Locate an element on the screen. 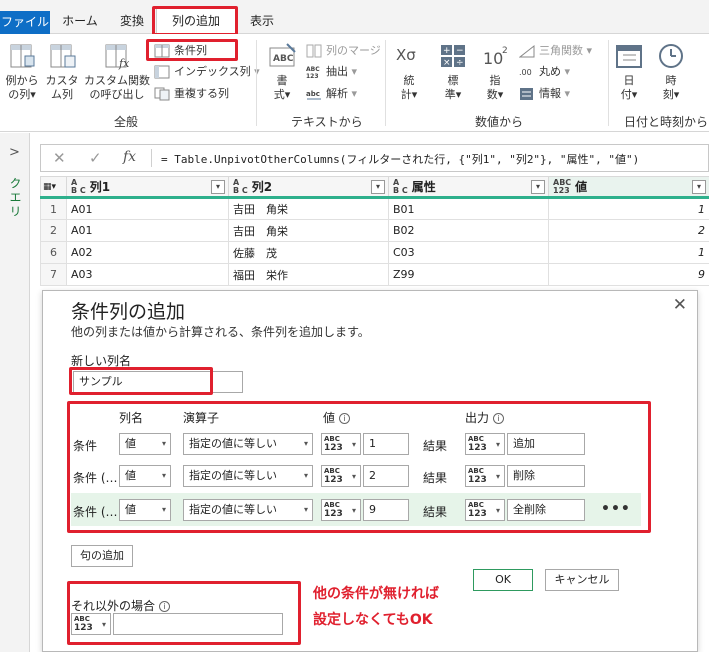 Image resolution: width=709 pixels, height=652 pixels. merge-columns-button: 列のマージ is located at coordinates (343, 51).